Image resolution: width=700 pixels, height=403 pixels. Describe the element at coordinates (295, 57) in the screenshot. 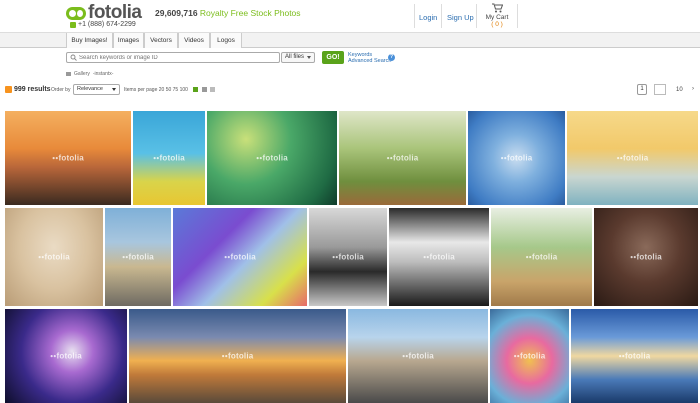

I see `filetype-value: All files` at that location.